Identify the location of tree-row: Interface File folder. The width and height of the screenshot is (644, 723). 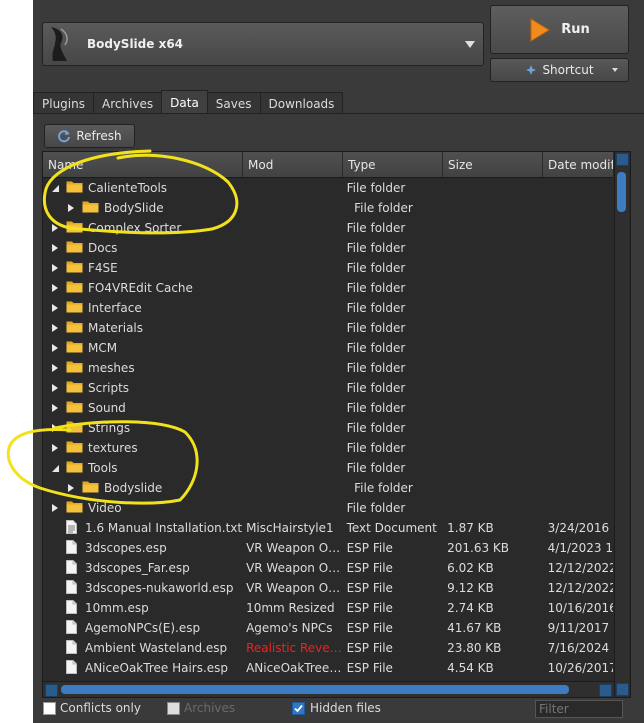
(328, 308).